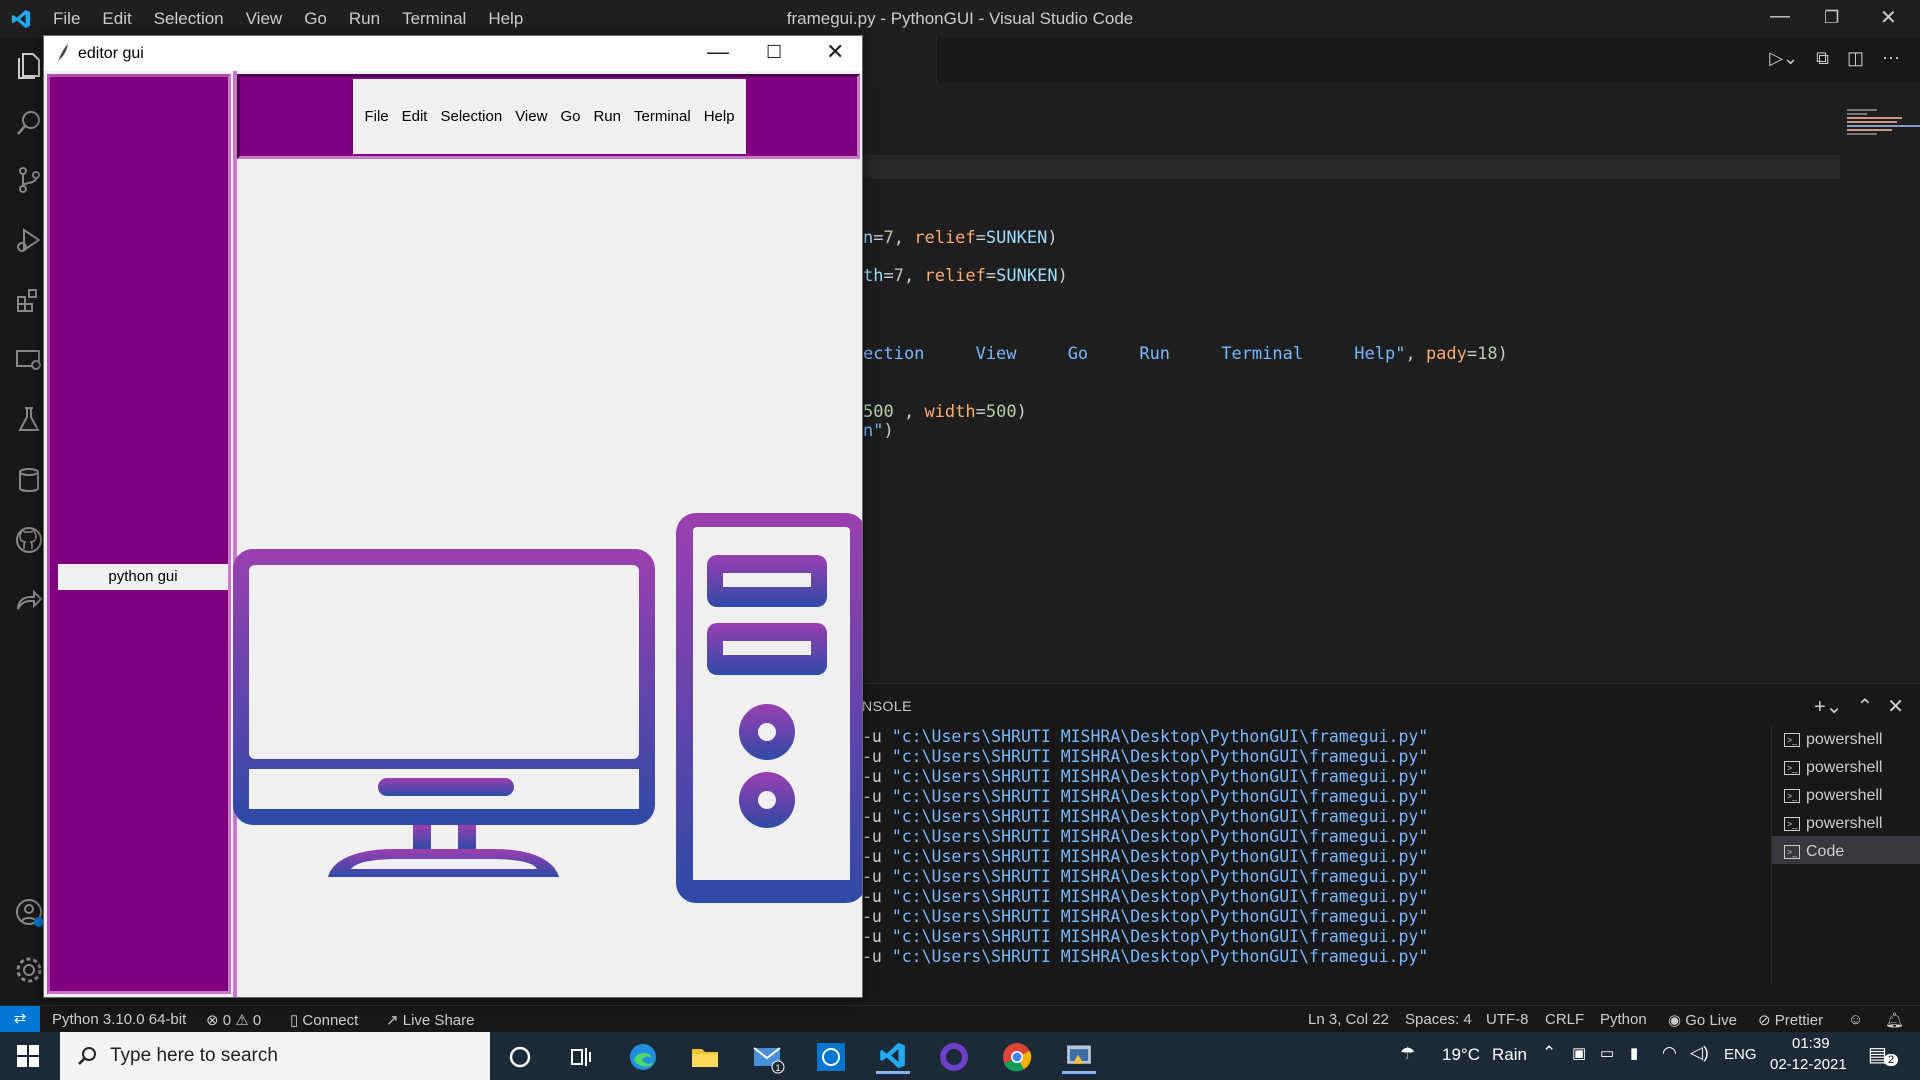 The width and height of the screenshot is (1920, 1080). I want to click on display-icon: ▭, so click(1607, 1053).